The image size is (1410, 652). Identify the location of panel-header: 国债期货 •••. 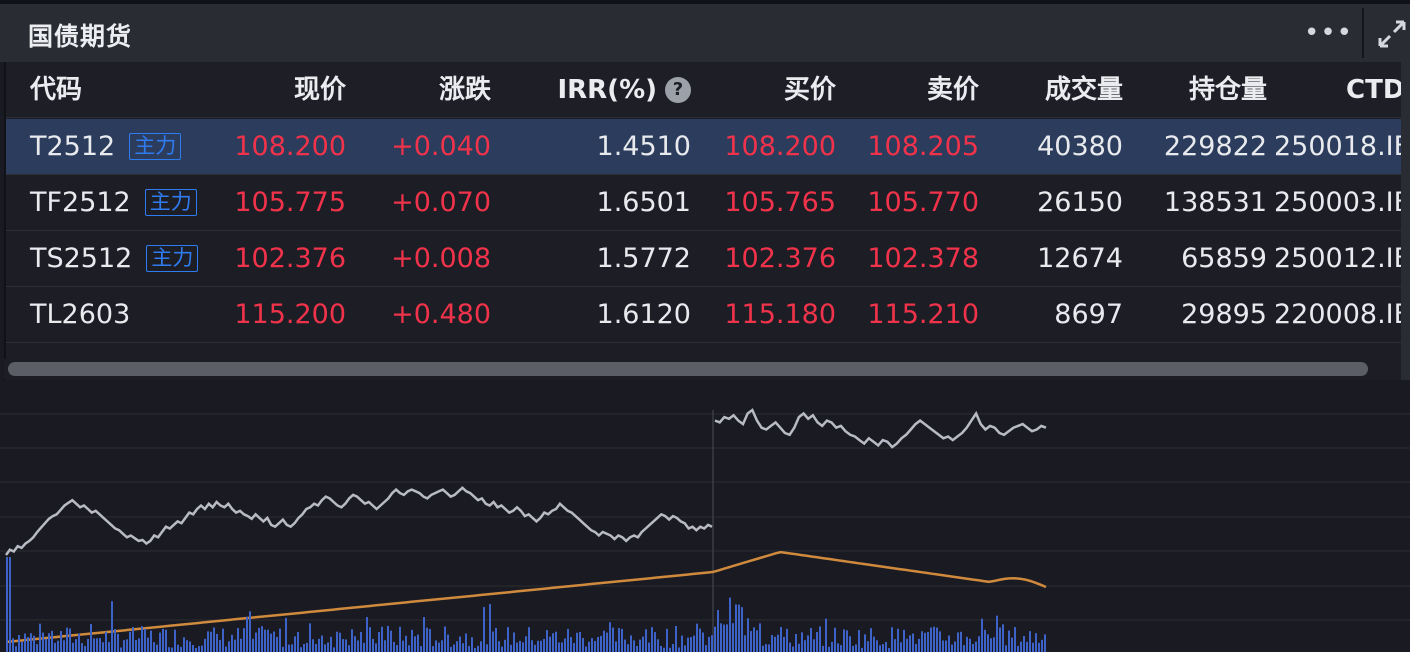
(705, 33).